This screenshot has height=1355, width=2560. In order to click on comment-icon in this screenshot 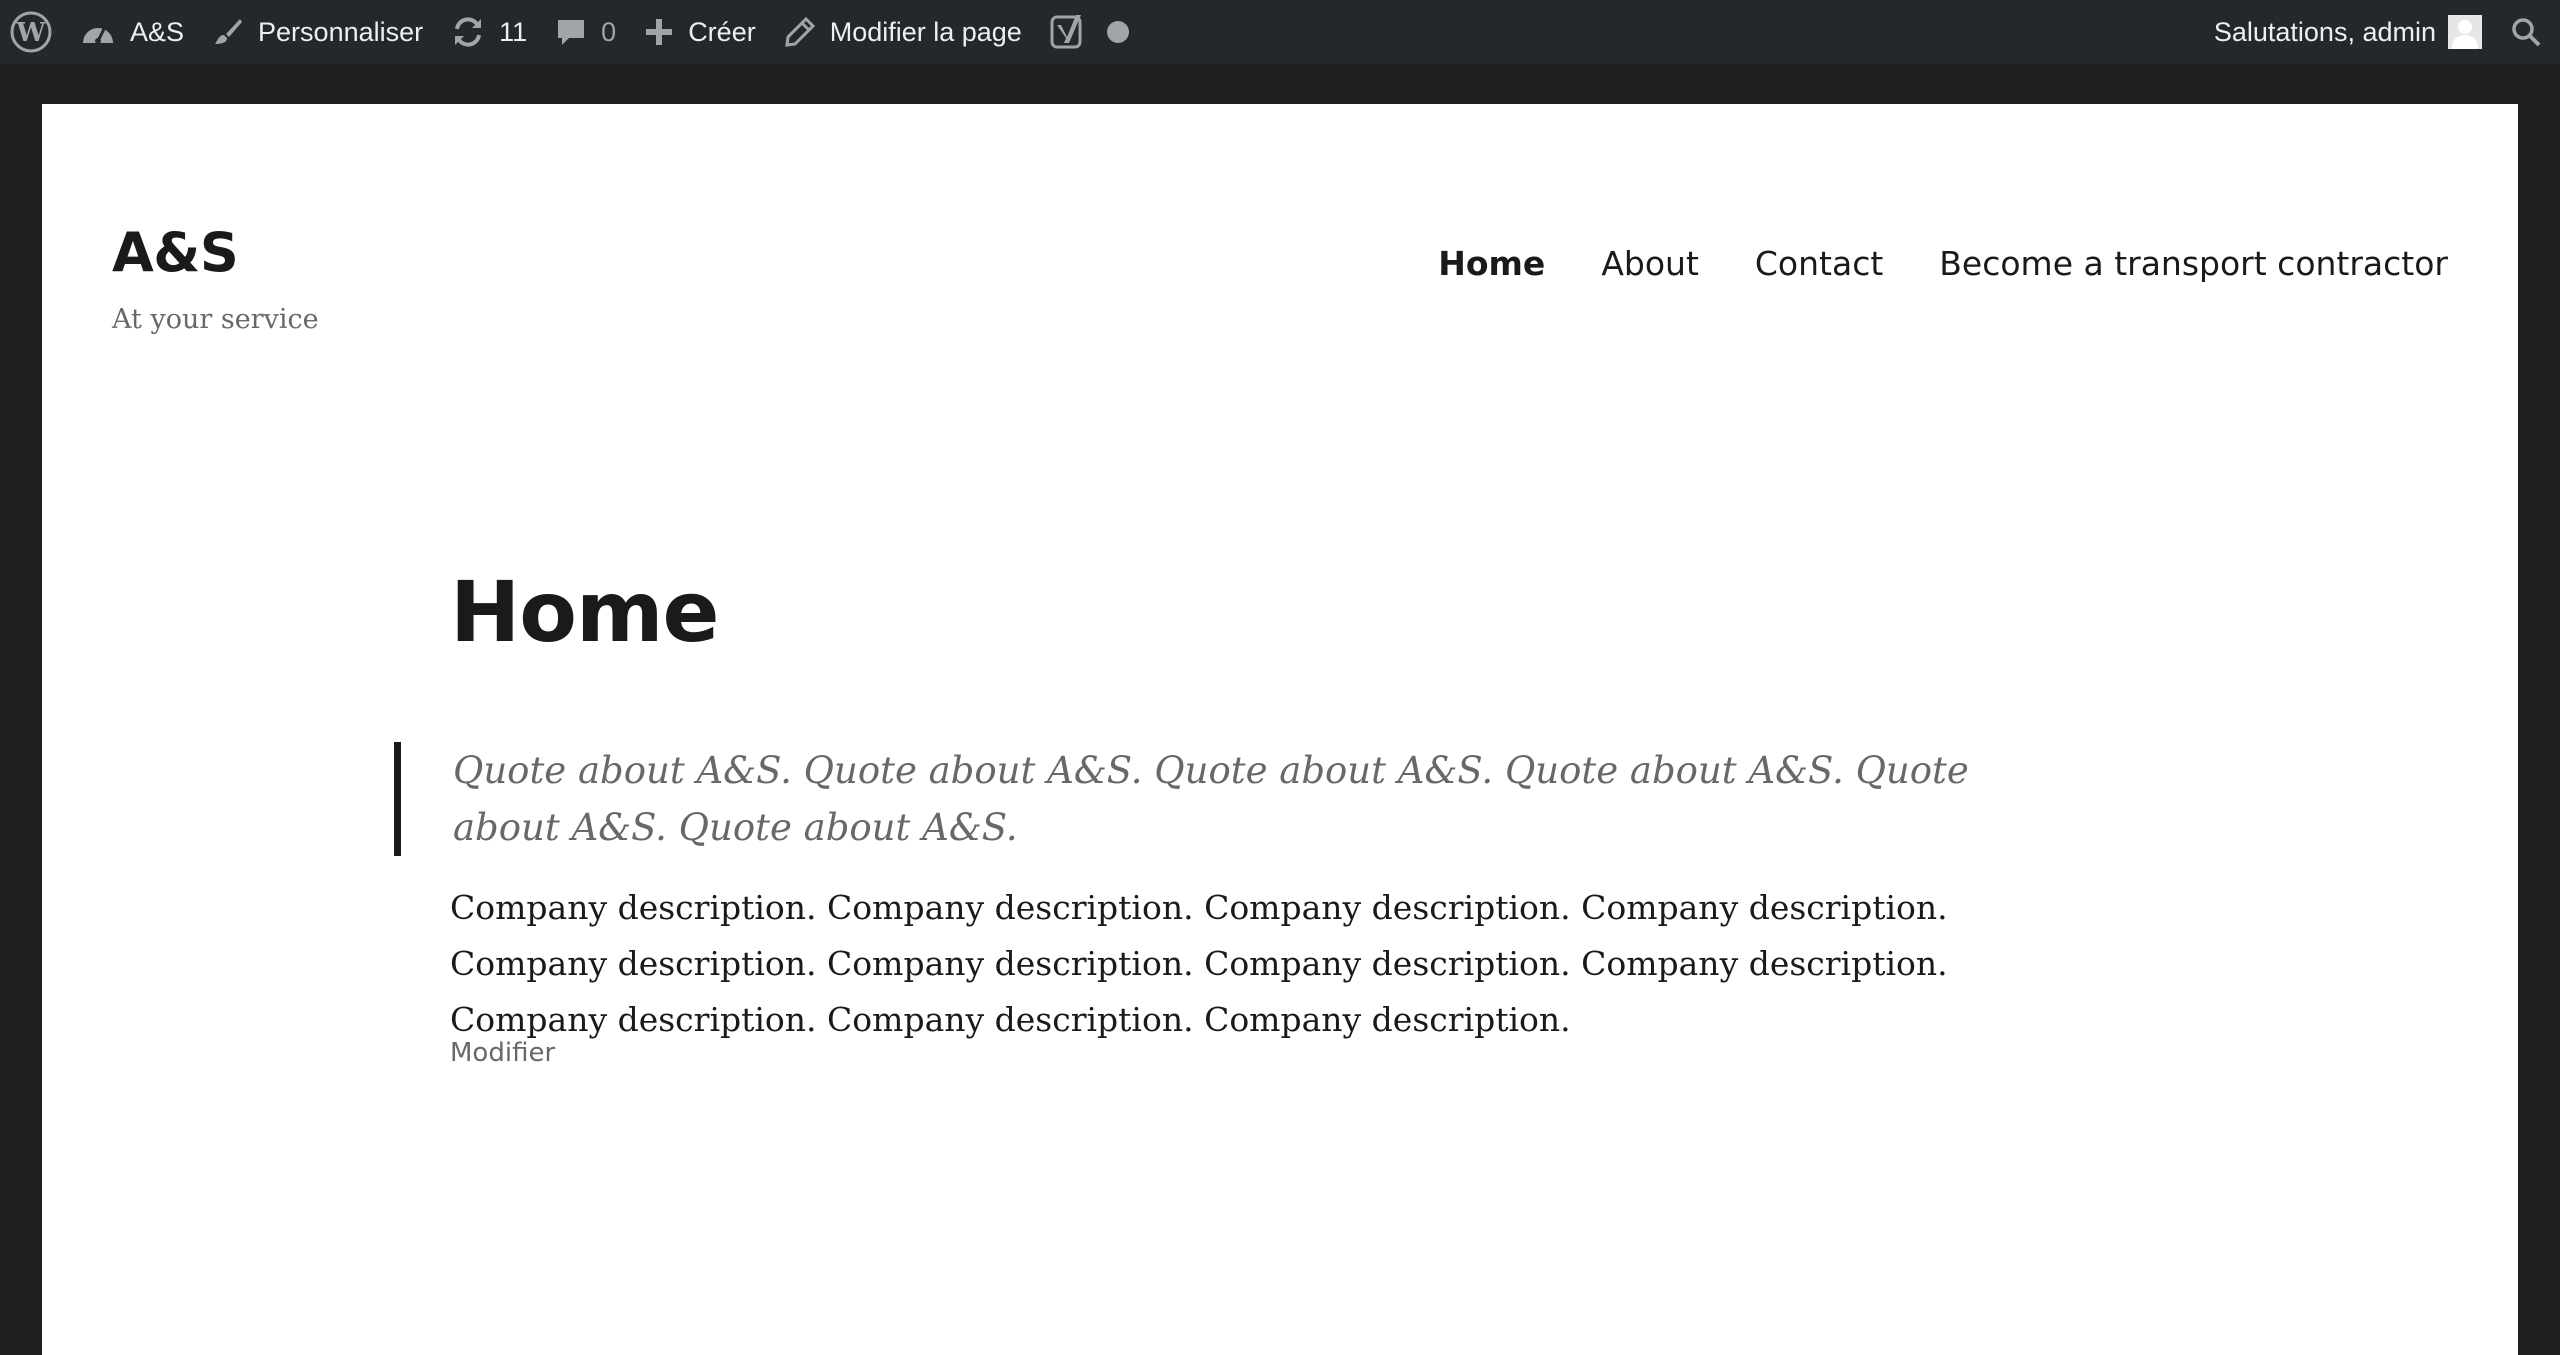, I will do `click(571, 32)`.